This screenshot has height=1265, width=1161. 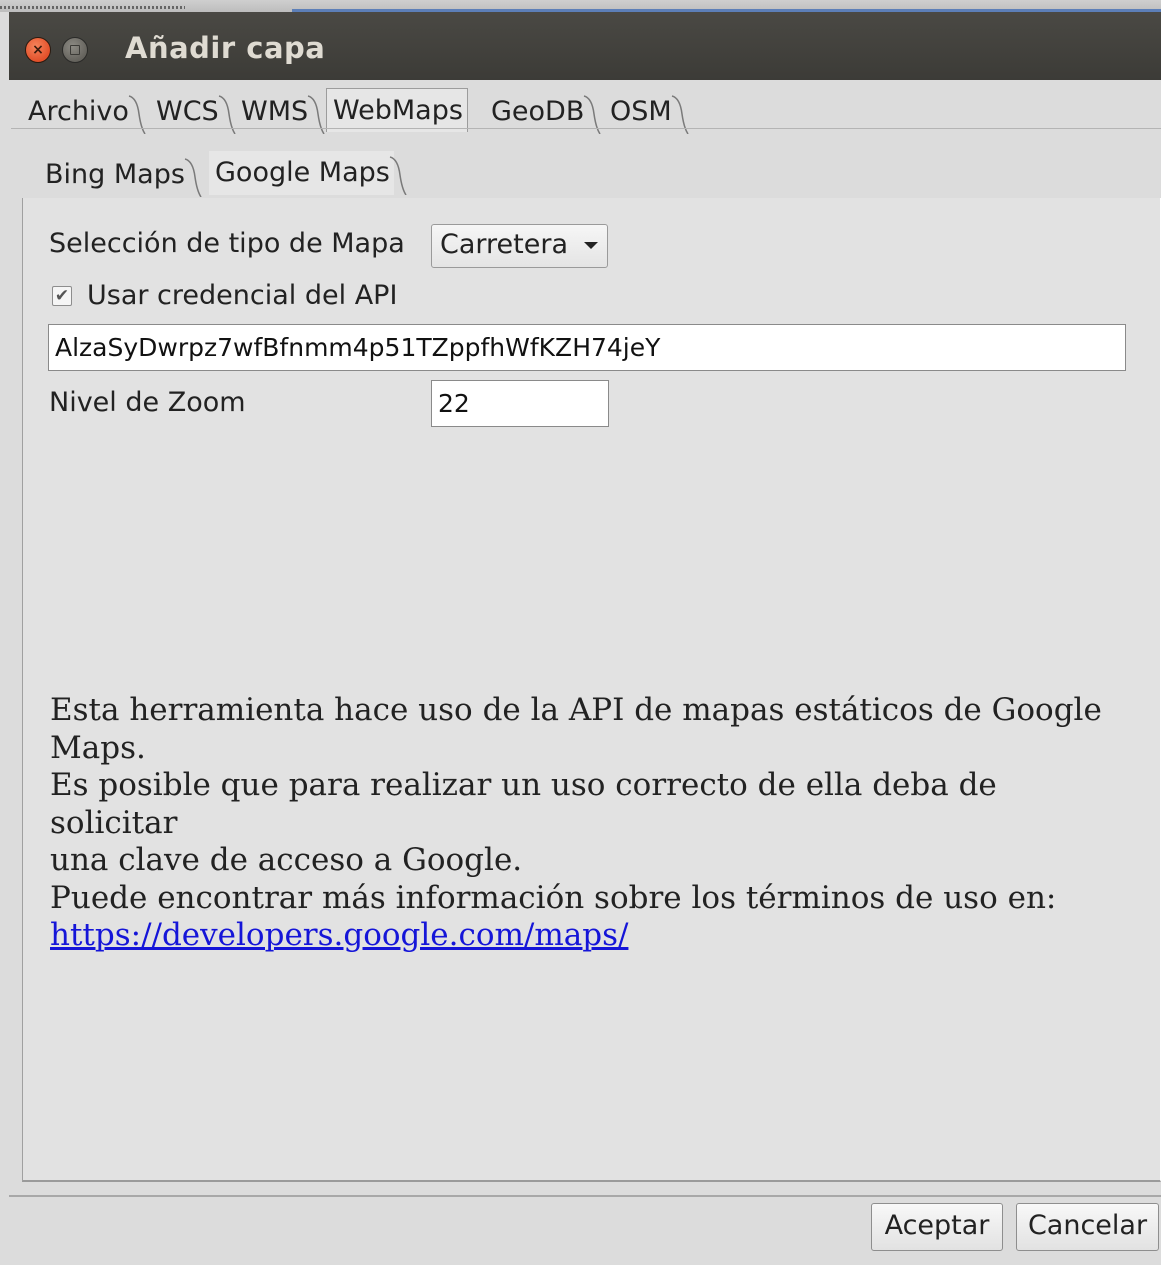 What do you see at coordinates (75, 50) in the screenshot?
I see `minimize-icon` at bounding box center [75, 50].